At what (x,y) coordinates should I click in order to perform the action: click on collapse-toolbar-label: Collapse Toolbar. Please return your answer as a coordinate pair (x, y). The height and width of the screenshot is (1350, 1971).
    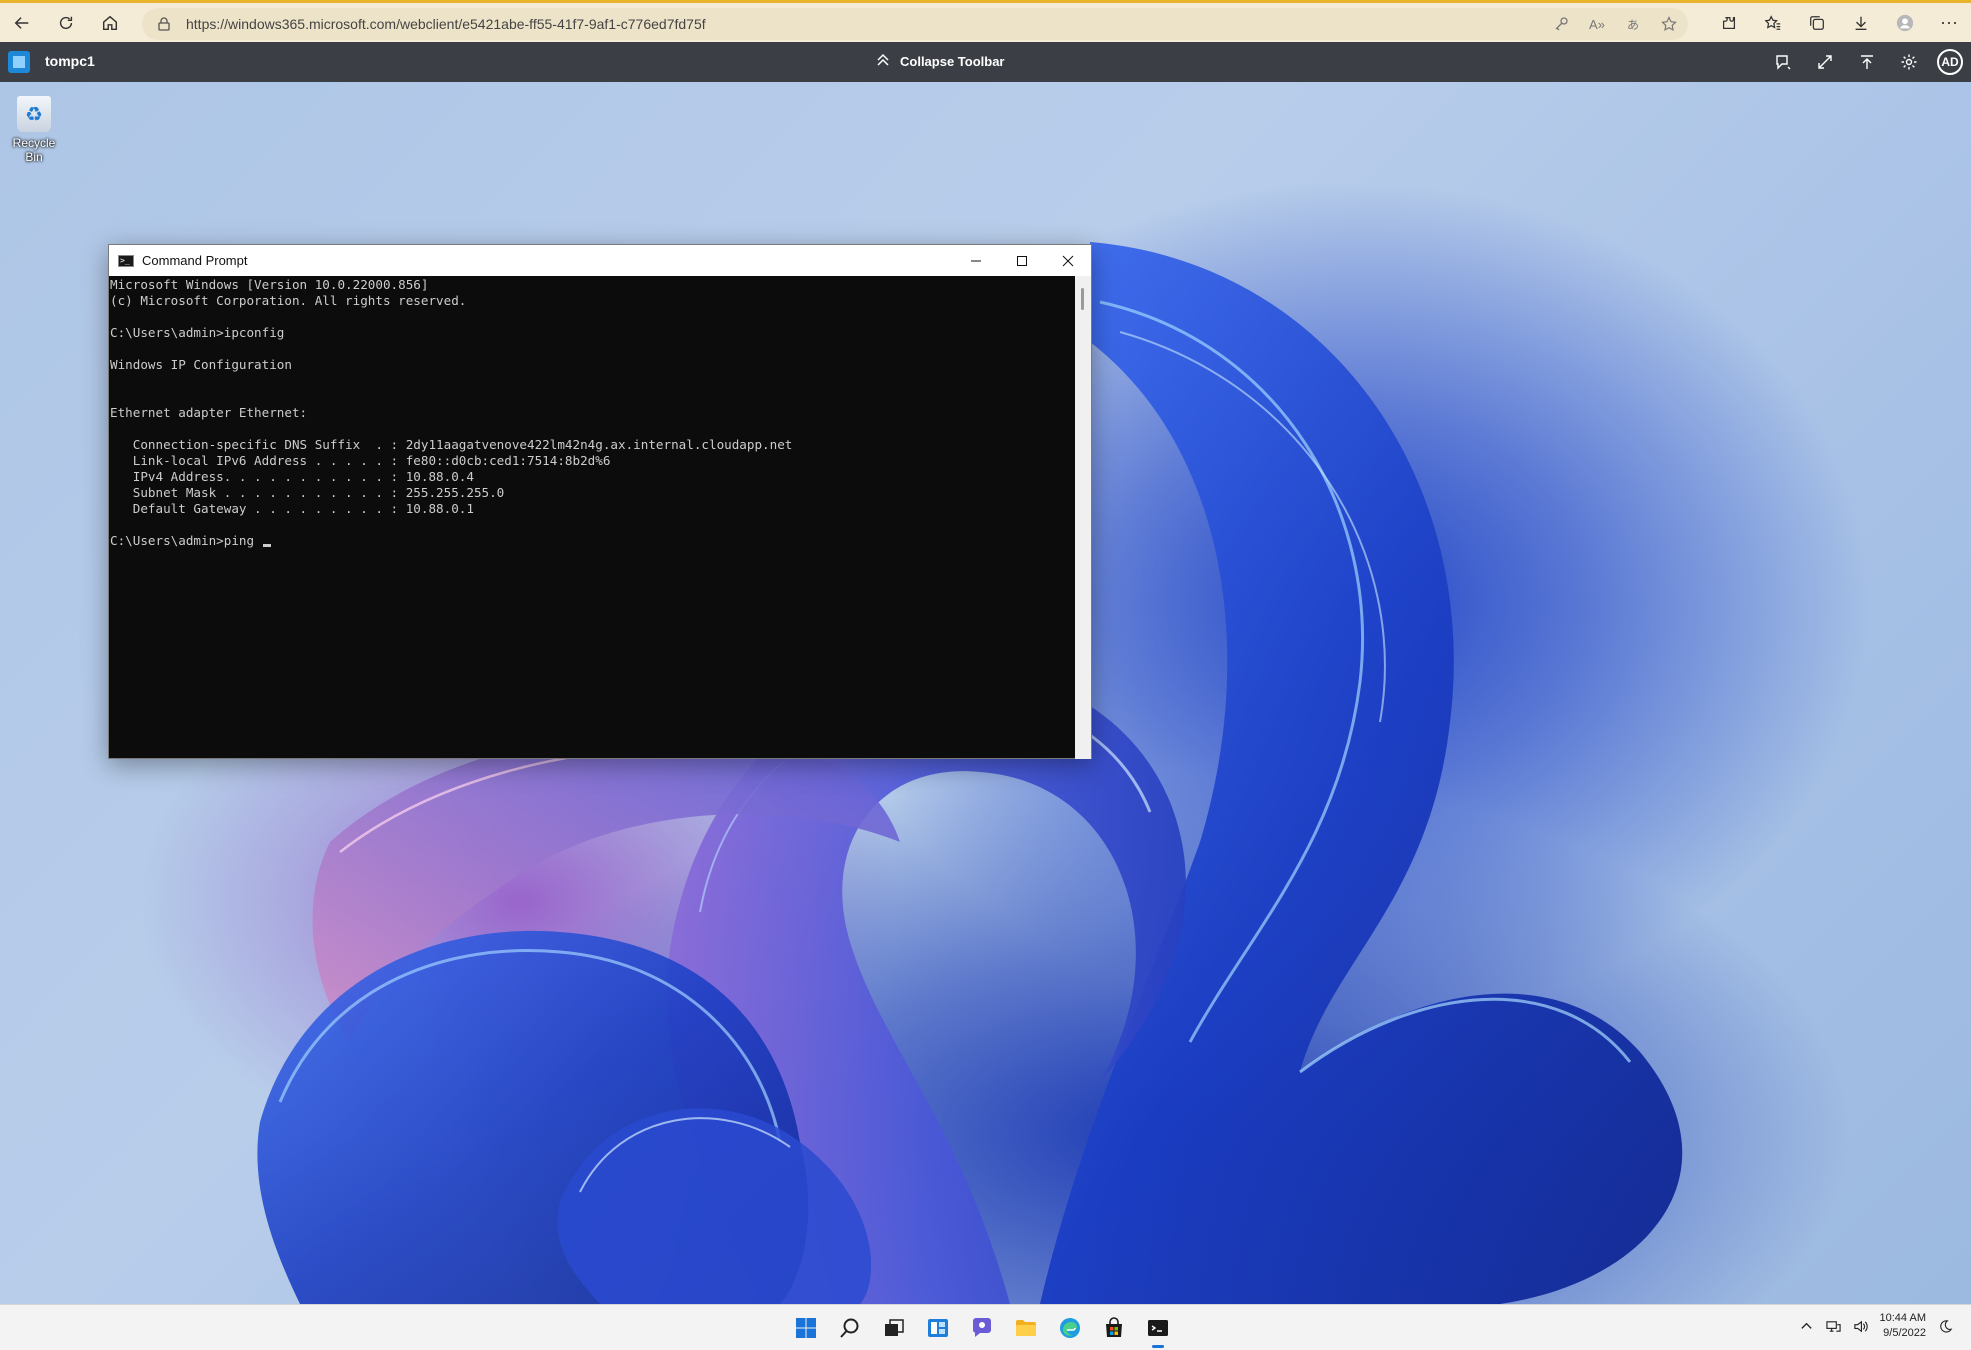
    Looking at the image, I should click on (952, 61).